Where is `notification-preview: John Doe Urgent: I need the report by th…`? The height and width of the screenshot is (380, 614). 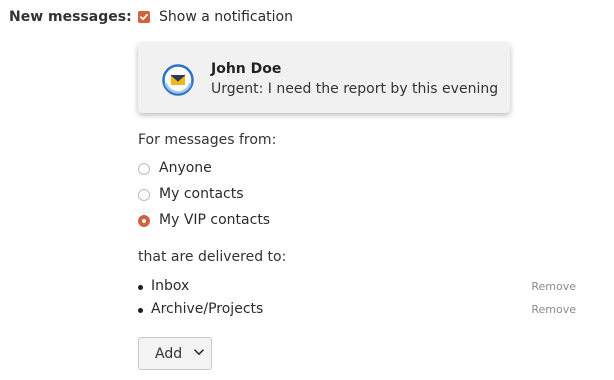
notification-preview: John Doe Urgent: I need the report by th… is located at coordinates (324, 78).